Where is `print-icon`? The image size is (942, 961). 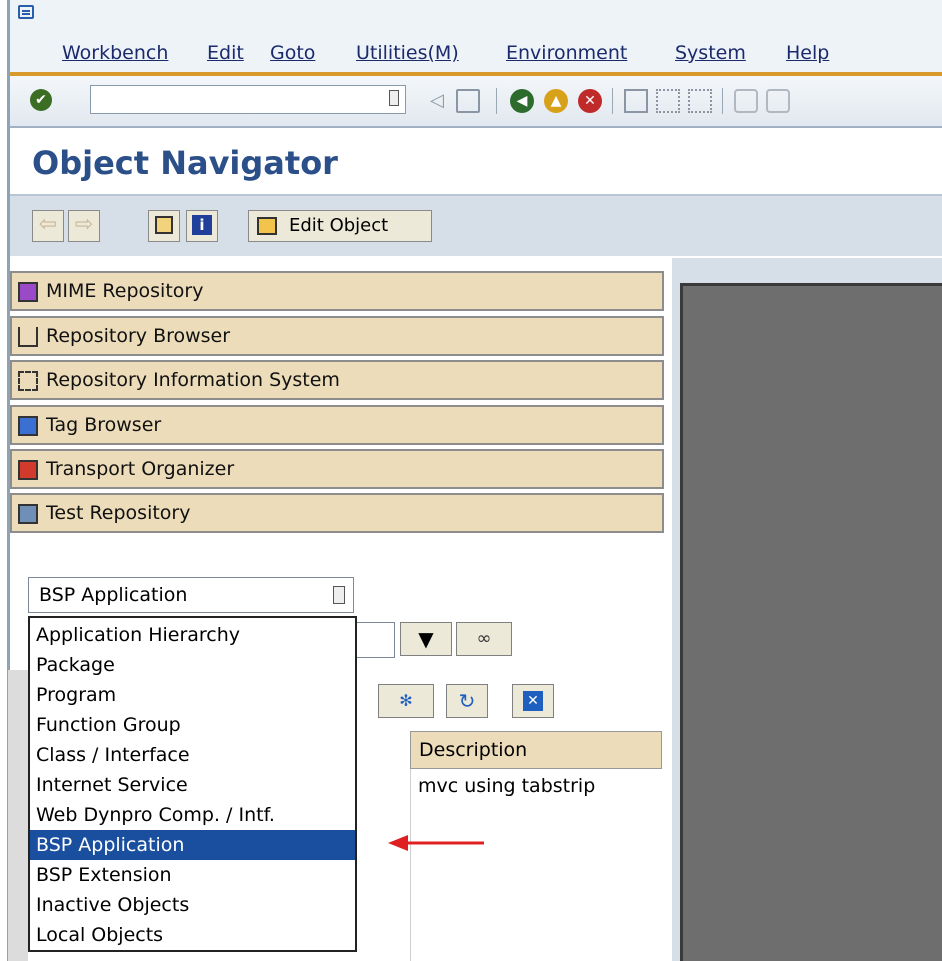 print-icon is located at coordinates (636, 101).